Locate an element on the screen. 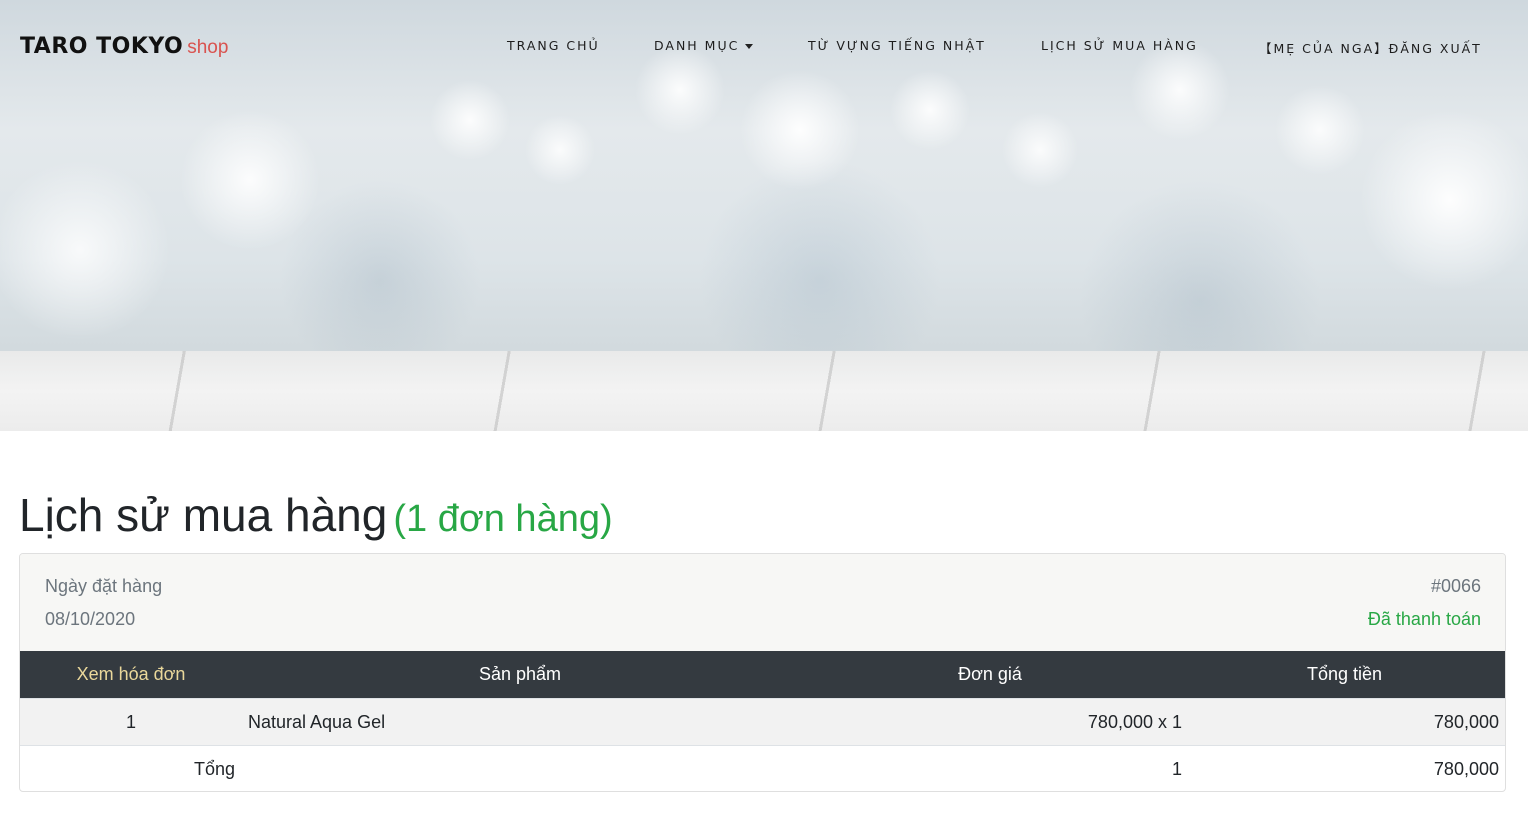 This screenshot has width=1528, height=817. nav-category-label: DANH MỤC is located at coordinates (697, 45).